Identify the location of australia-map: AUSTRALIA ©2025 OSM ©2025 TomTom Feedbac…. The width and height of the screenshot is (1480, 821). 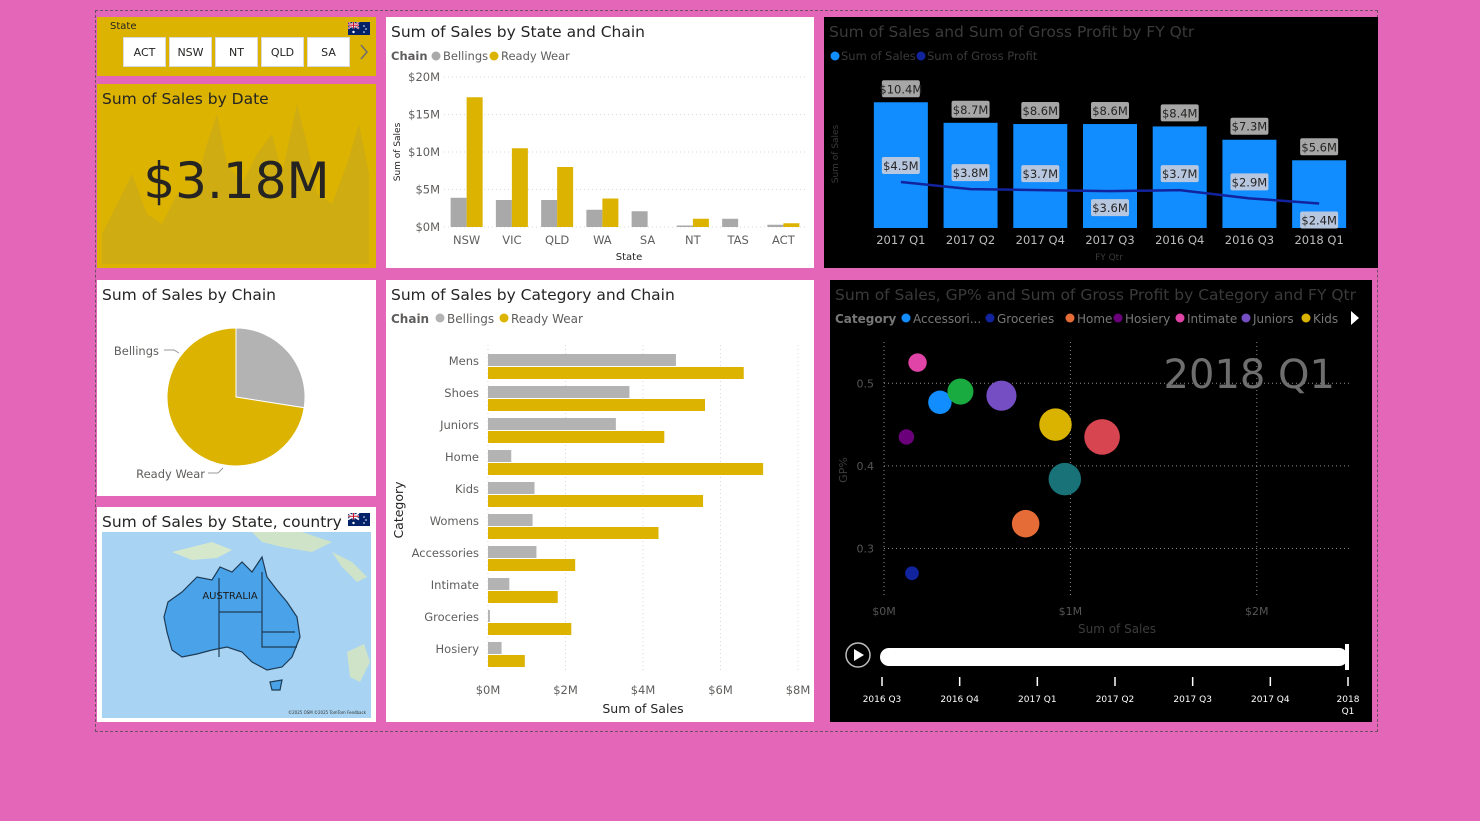
(236, 625).